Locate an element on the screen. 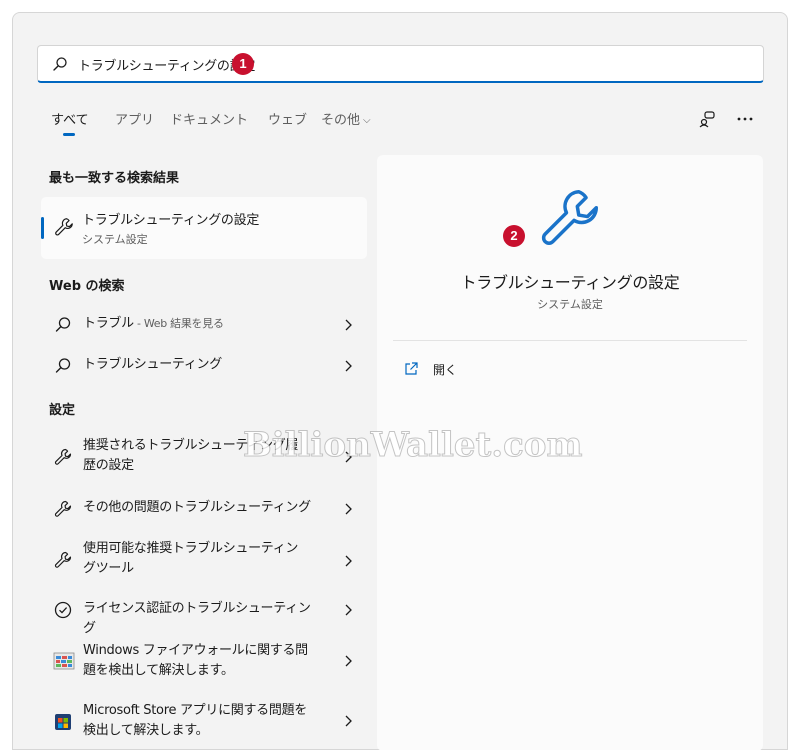 The width and height of the screenshot is (800, 750). web-result-hint: - Web 結果を見る is located at coordinates (178, 323).